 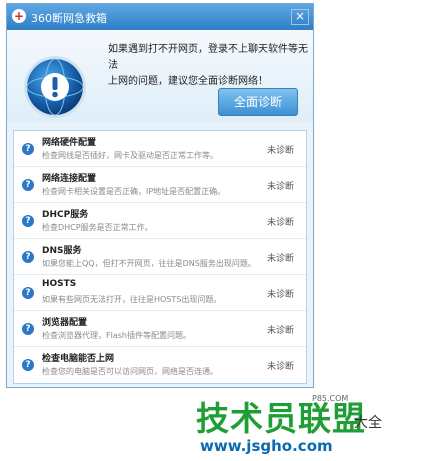 I want to click on watermark-mid-text: P85.COM, so click(x=330, y=398).